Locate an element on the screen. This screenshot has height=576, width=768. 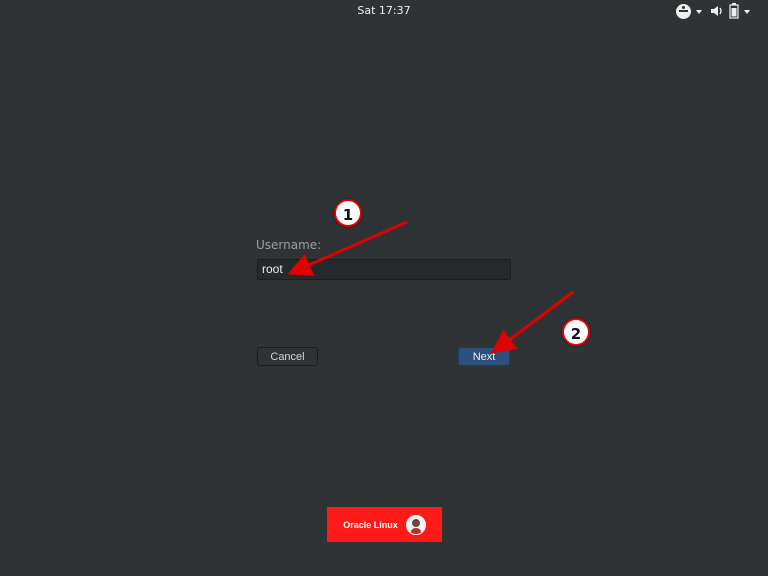
avatar is located at coordinates (415, 524).